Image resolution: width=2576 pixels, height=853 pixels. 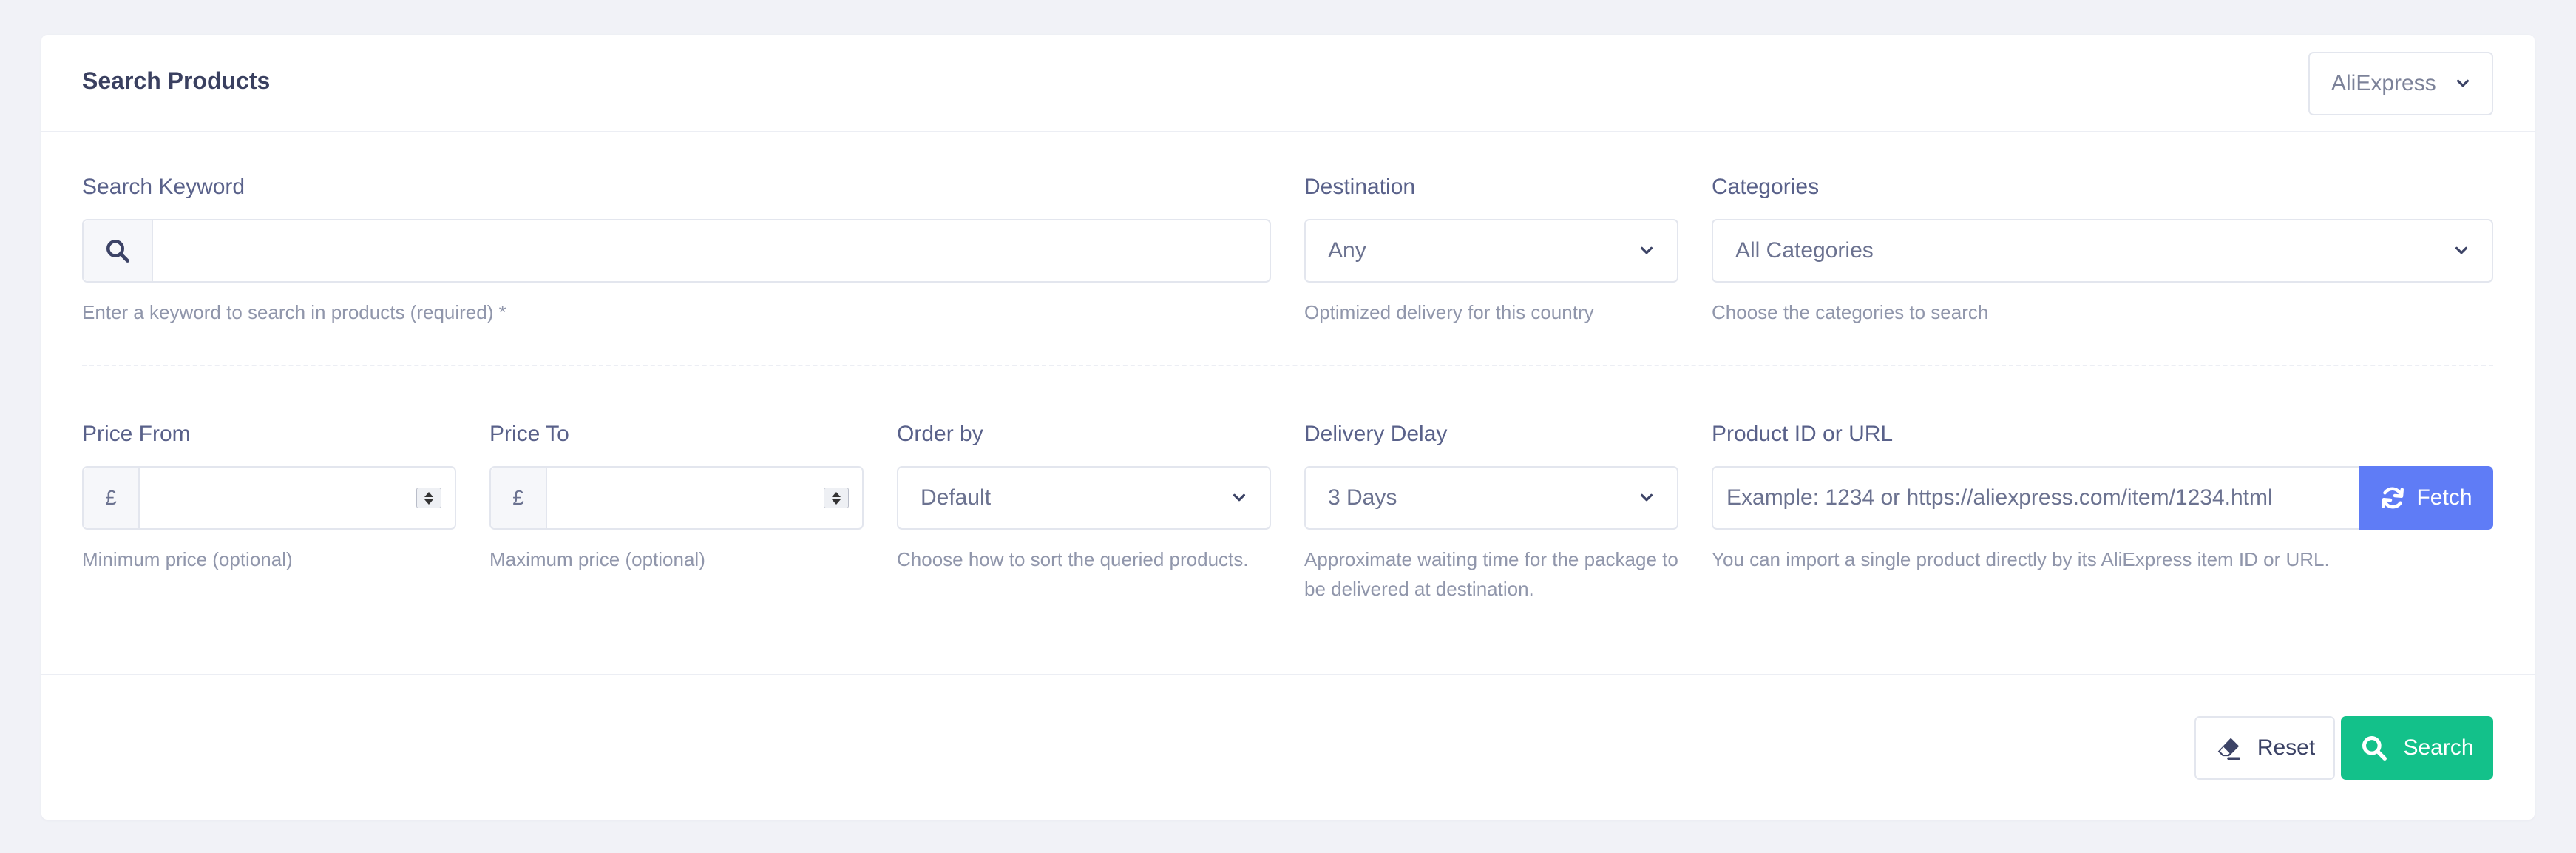 I want to click on delivery-delay-value: 3 Days, so click(x=1362, y=497).